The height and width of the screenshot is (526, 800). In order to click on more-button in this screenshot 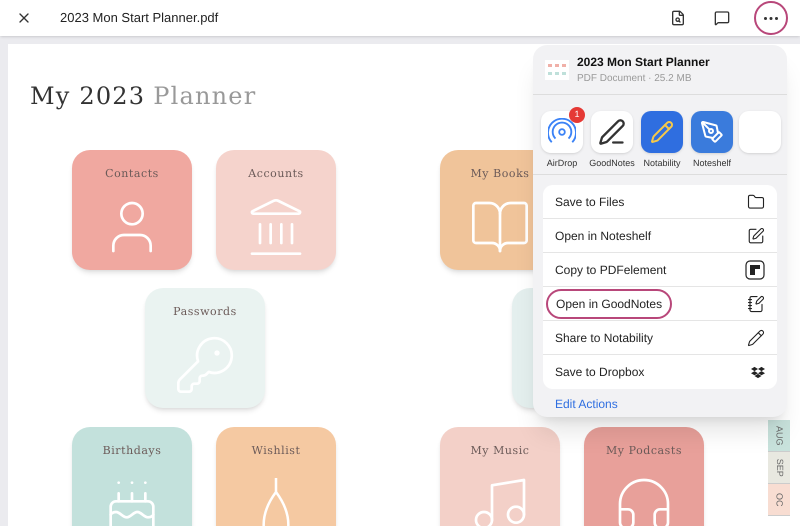, I will do `click(771, 18)`.